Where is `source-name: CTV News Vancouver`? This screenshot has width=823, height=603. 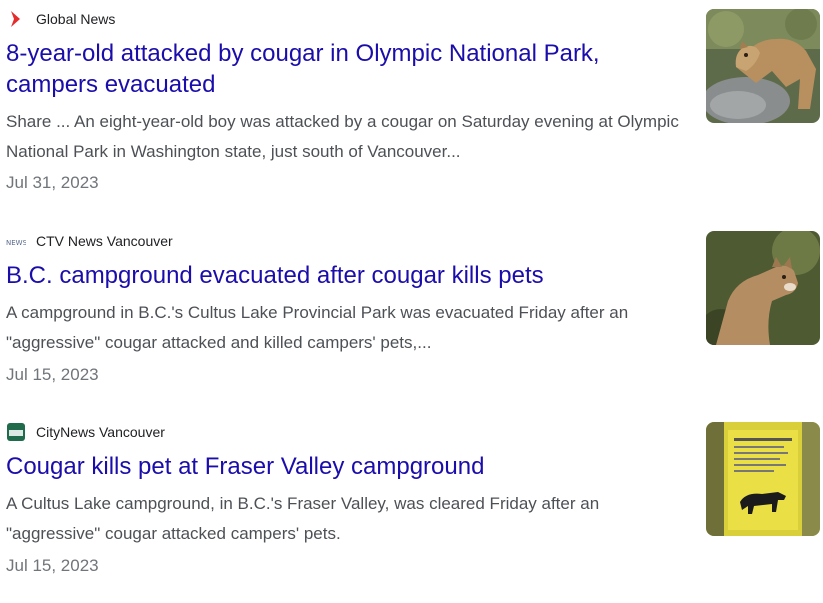 source-name: CTV News Vancouver is located at coordinates (104, 241).